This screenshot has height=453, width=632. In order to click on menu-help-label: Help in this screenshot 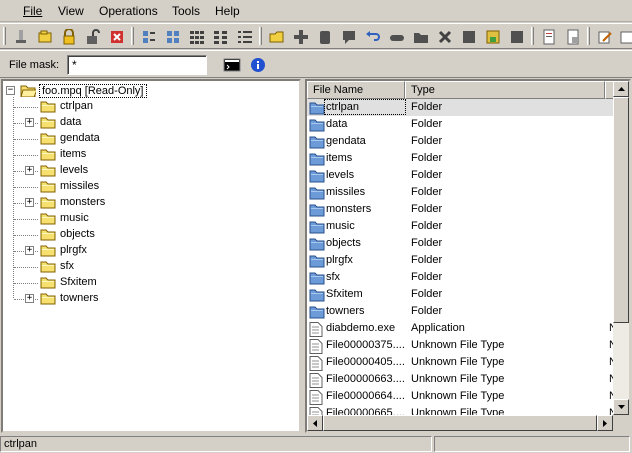, I will do `click(227, 11)`.